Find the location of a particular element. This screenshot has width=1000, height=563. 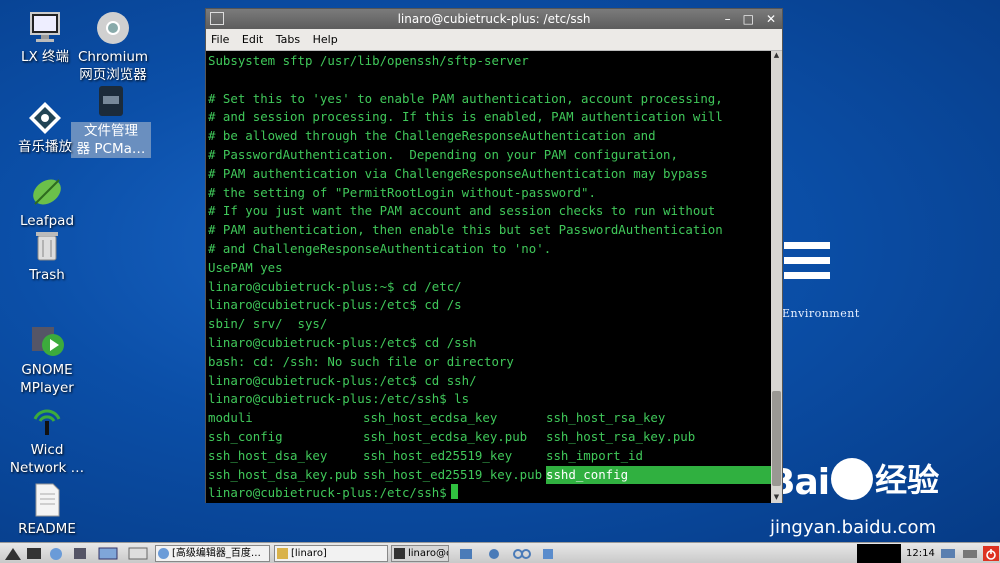

ls-entry: ssh_host_rsa_key is located at coordinates (606, 418).